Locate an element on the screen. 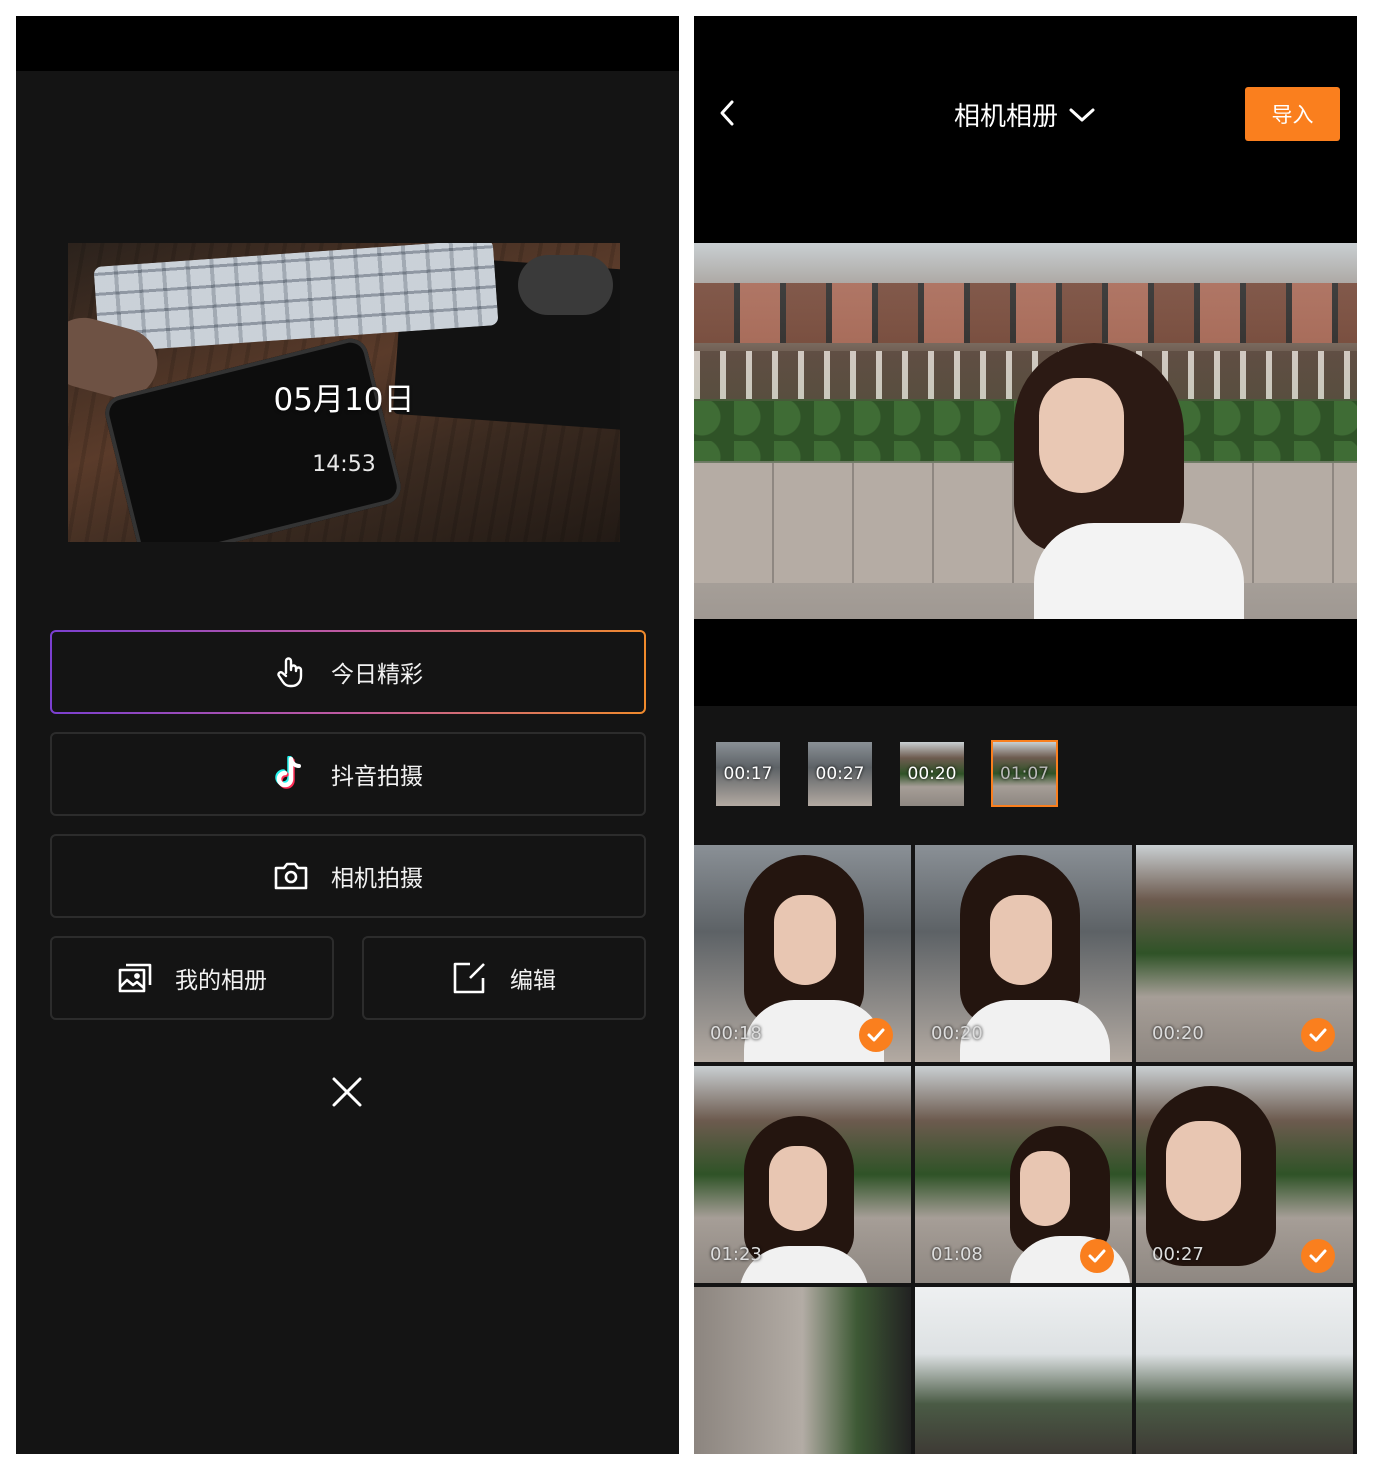 The image size is (1375, 1474). camera-shoot-button: 相机拍摄 is located at coordinates (348, 876).